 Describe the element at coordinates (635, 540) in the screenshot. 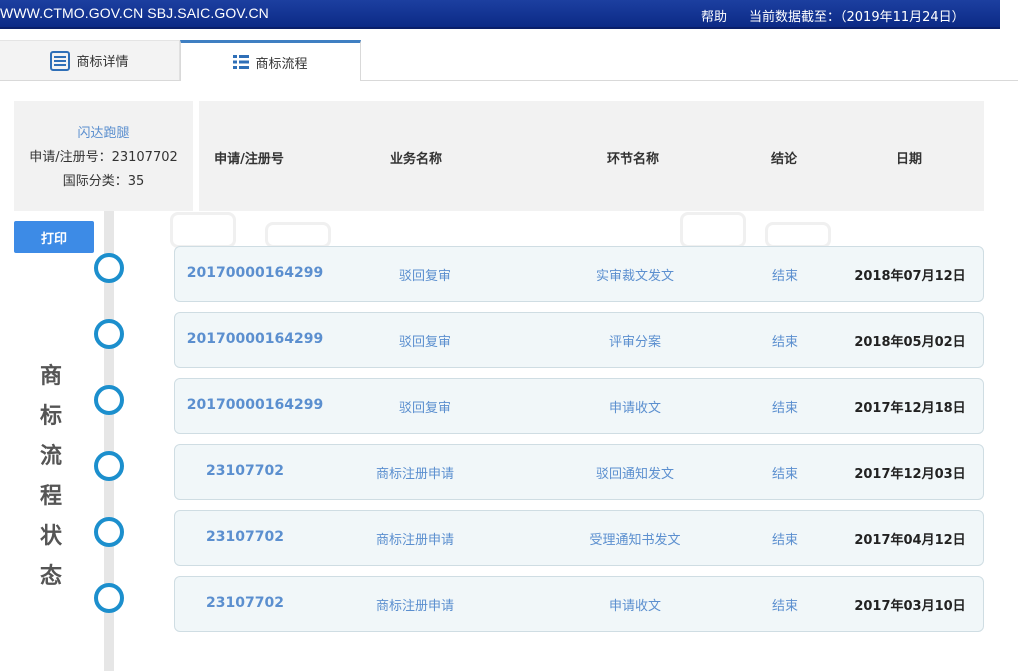

I see `row-step: 受理通知书发文` at that location.